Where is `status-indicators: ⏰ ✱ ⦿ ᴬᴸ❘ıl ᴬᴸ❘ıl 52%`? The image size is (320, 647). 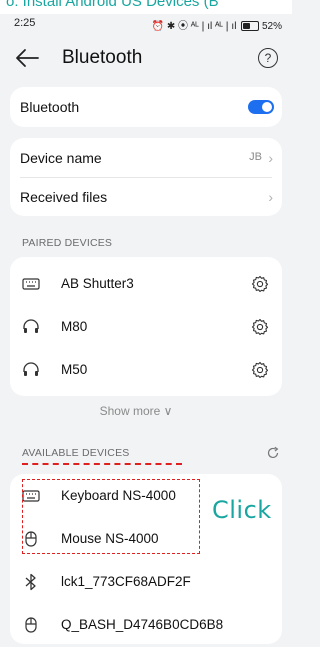
status-indicators: ⏰ ✱ ⦿ ᴬᴸ❘ıl ᴬᴸ❘ıl 52% is located at coordinates (217, 24).